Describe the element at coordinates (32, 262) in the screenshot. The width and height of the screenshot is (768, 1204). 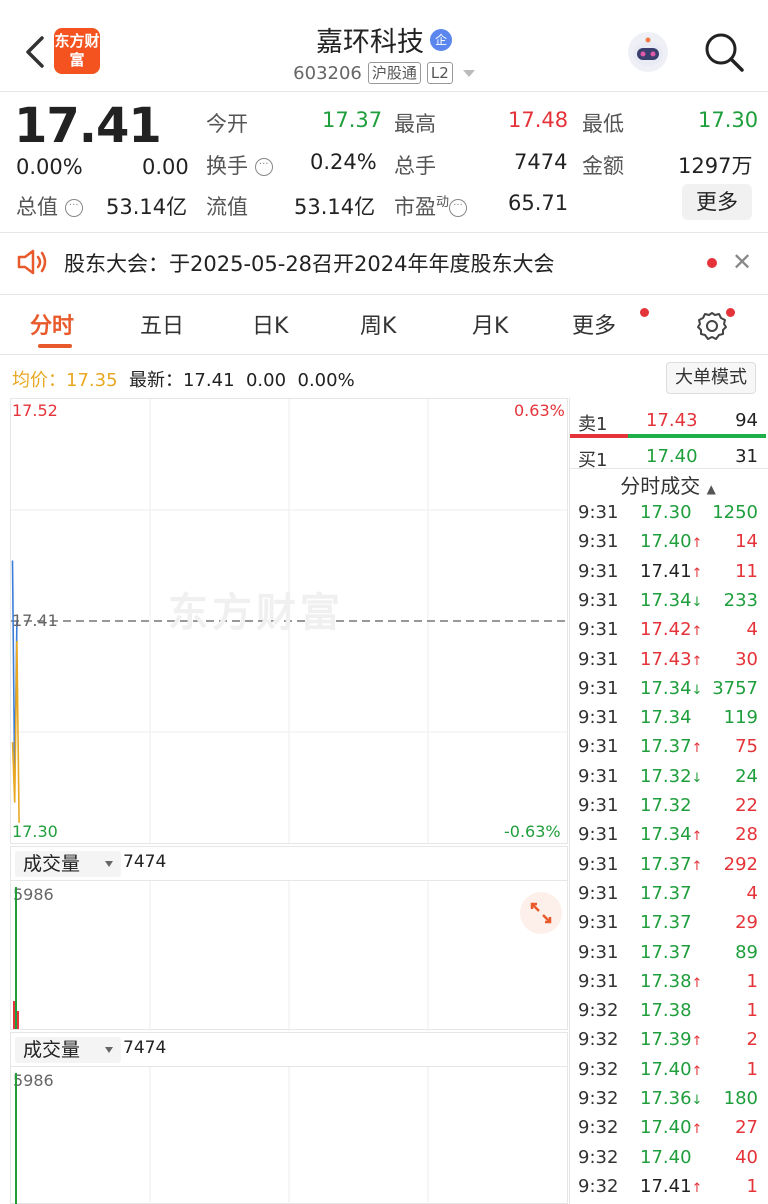
I see `speaker-icon` at that location.